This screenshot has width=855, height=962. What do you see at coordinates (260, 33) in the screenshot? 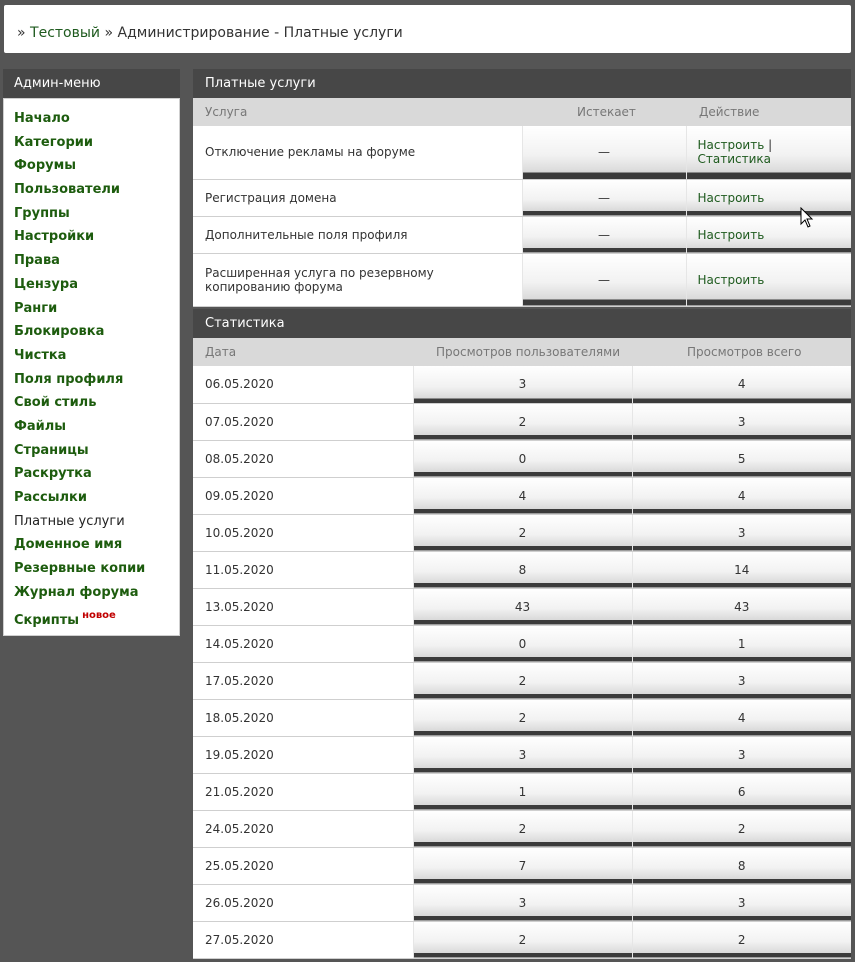
I see `breadcrumb-current: Администрирование - Платные услуги` at bounding box center [260, 33].